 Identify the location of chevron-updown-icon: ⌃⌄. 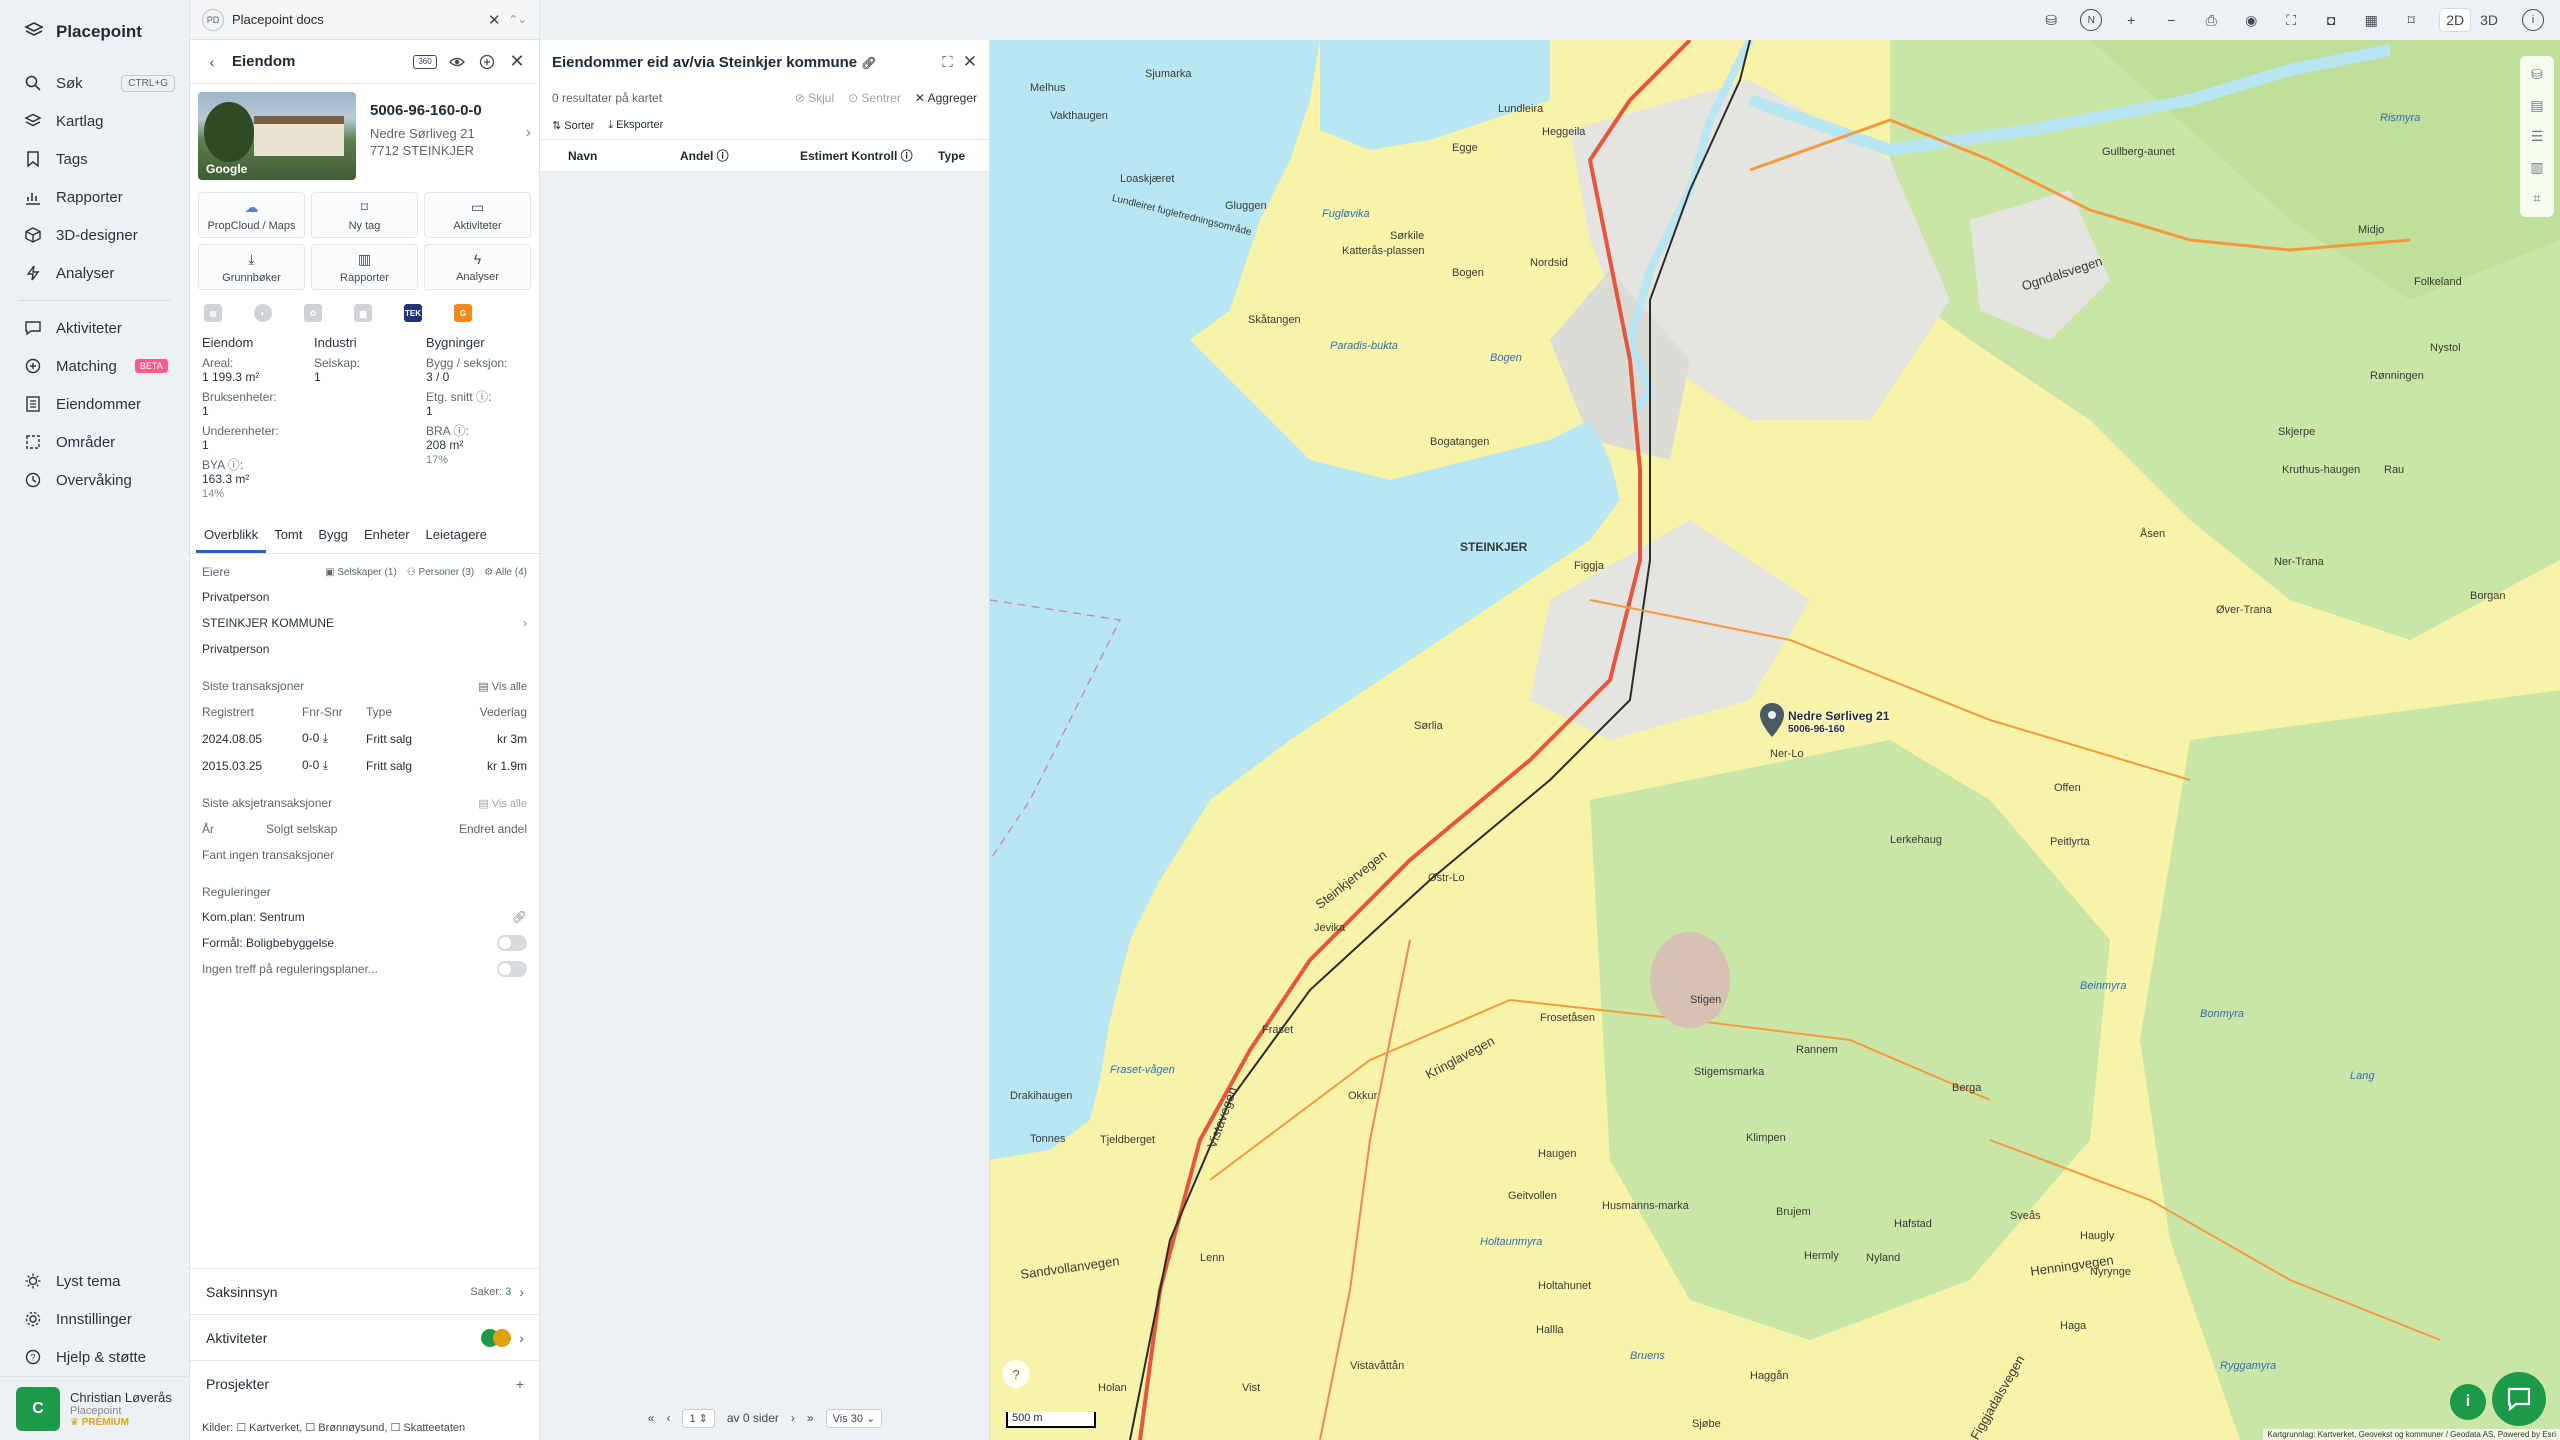
(518, 19).